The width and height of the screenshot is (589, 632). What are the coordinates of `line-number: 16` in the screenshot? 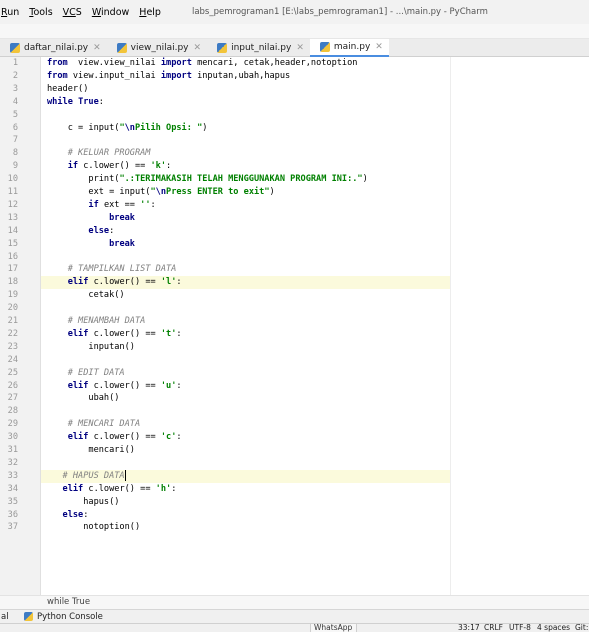 It's located at (9, 257).